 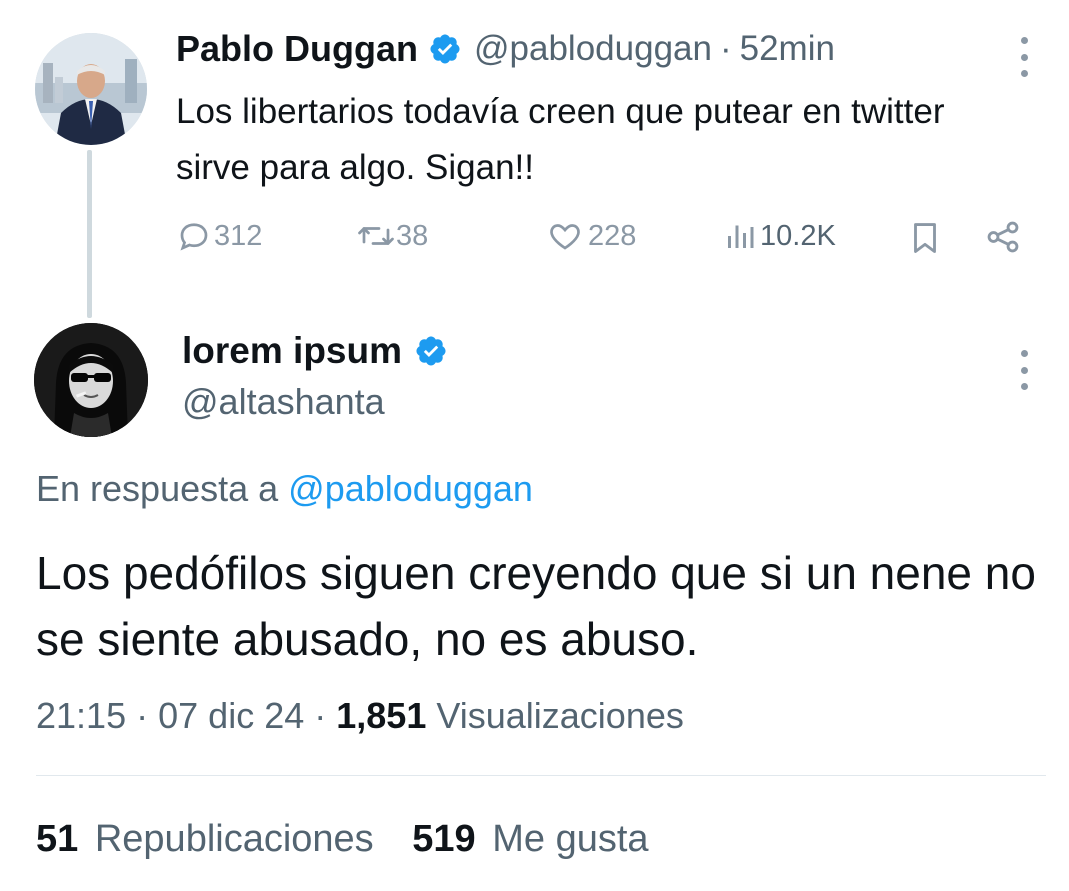 I want to click on reply-count: 312, so click(x=238, y=235).